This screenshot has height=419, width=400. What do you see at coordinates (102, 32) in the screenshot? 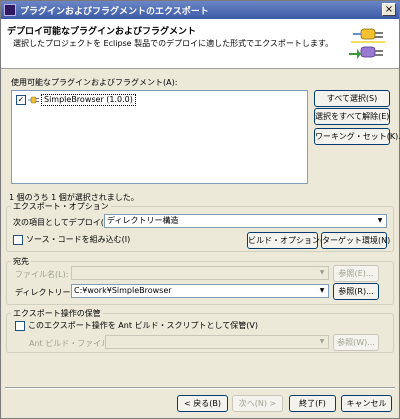
I see `banner-title: デプロイ可能なプラグインおよびフラグメント` at bounding box center [102, 32].